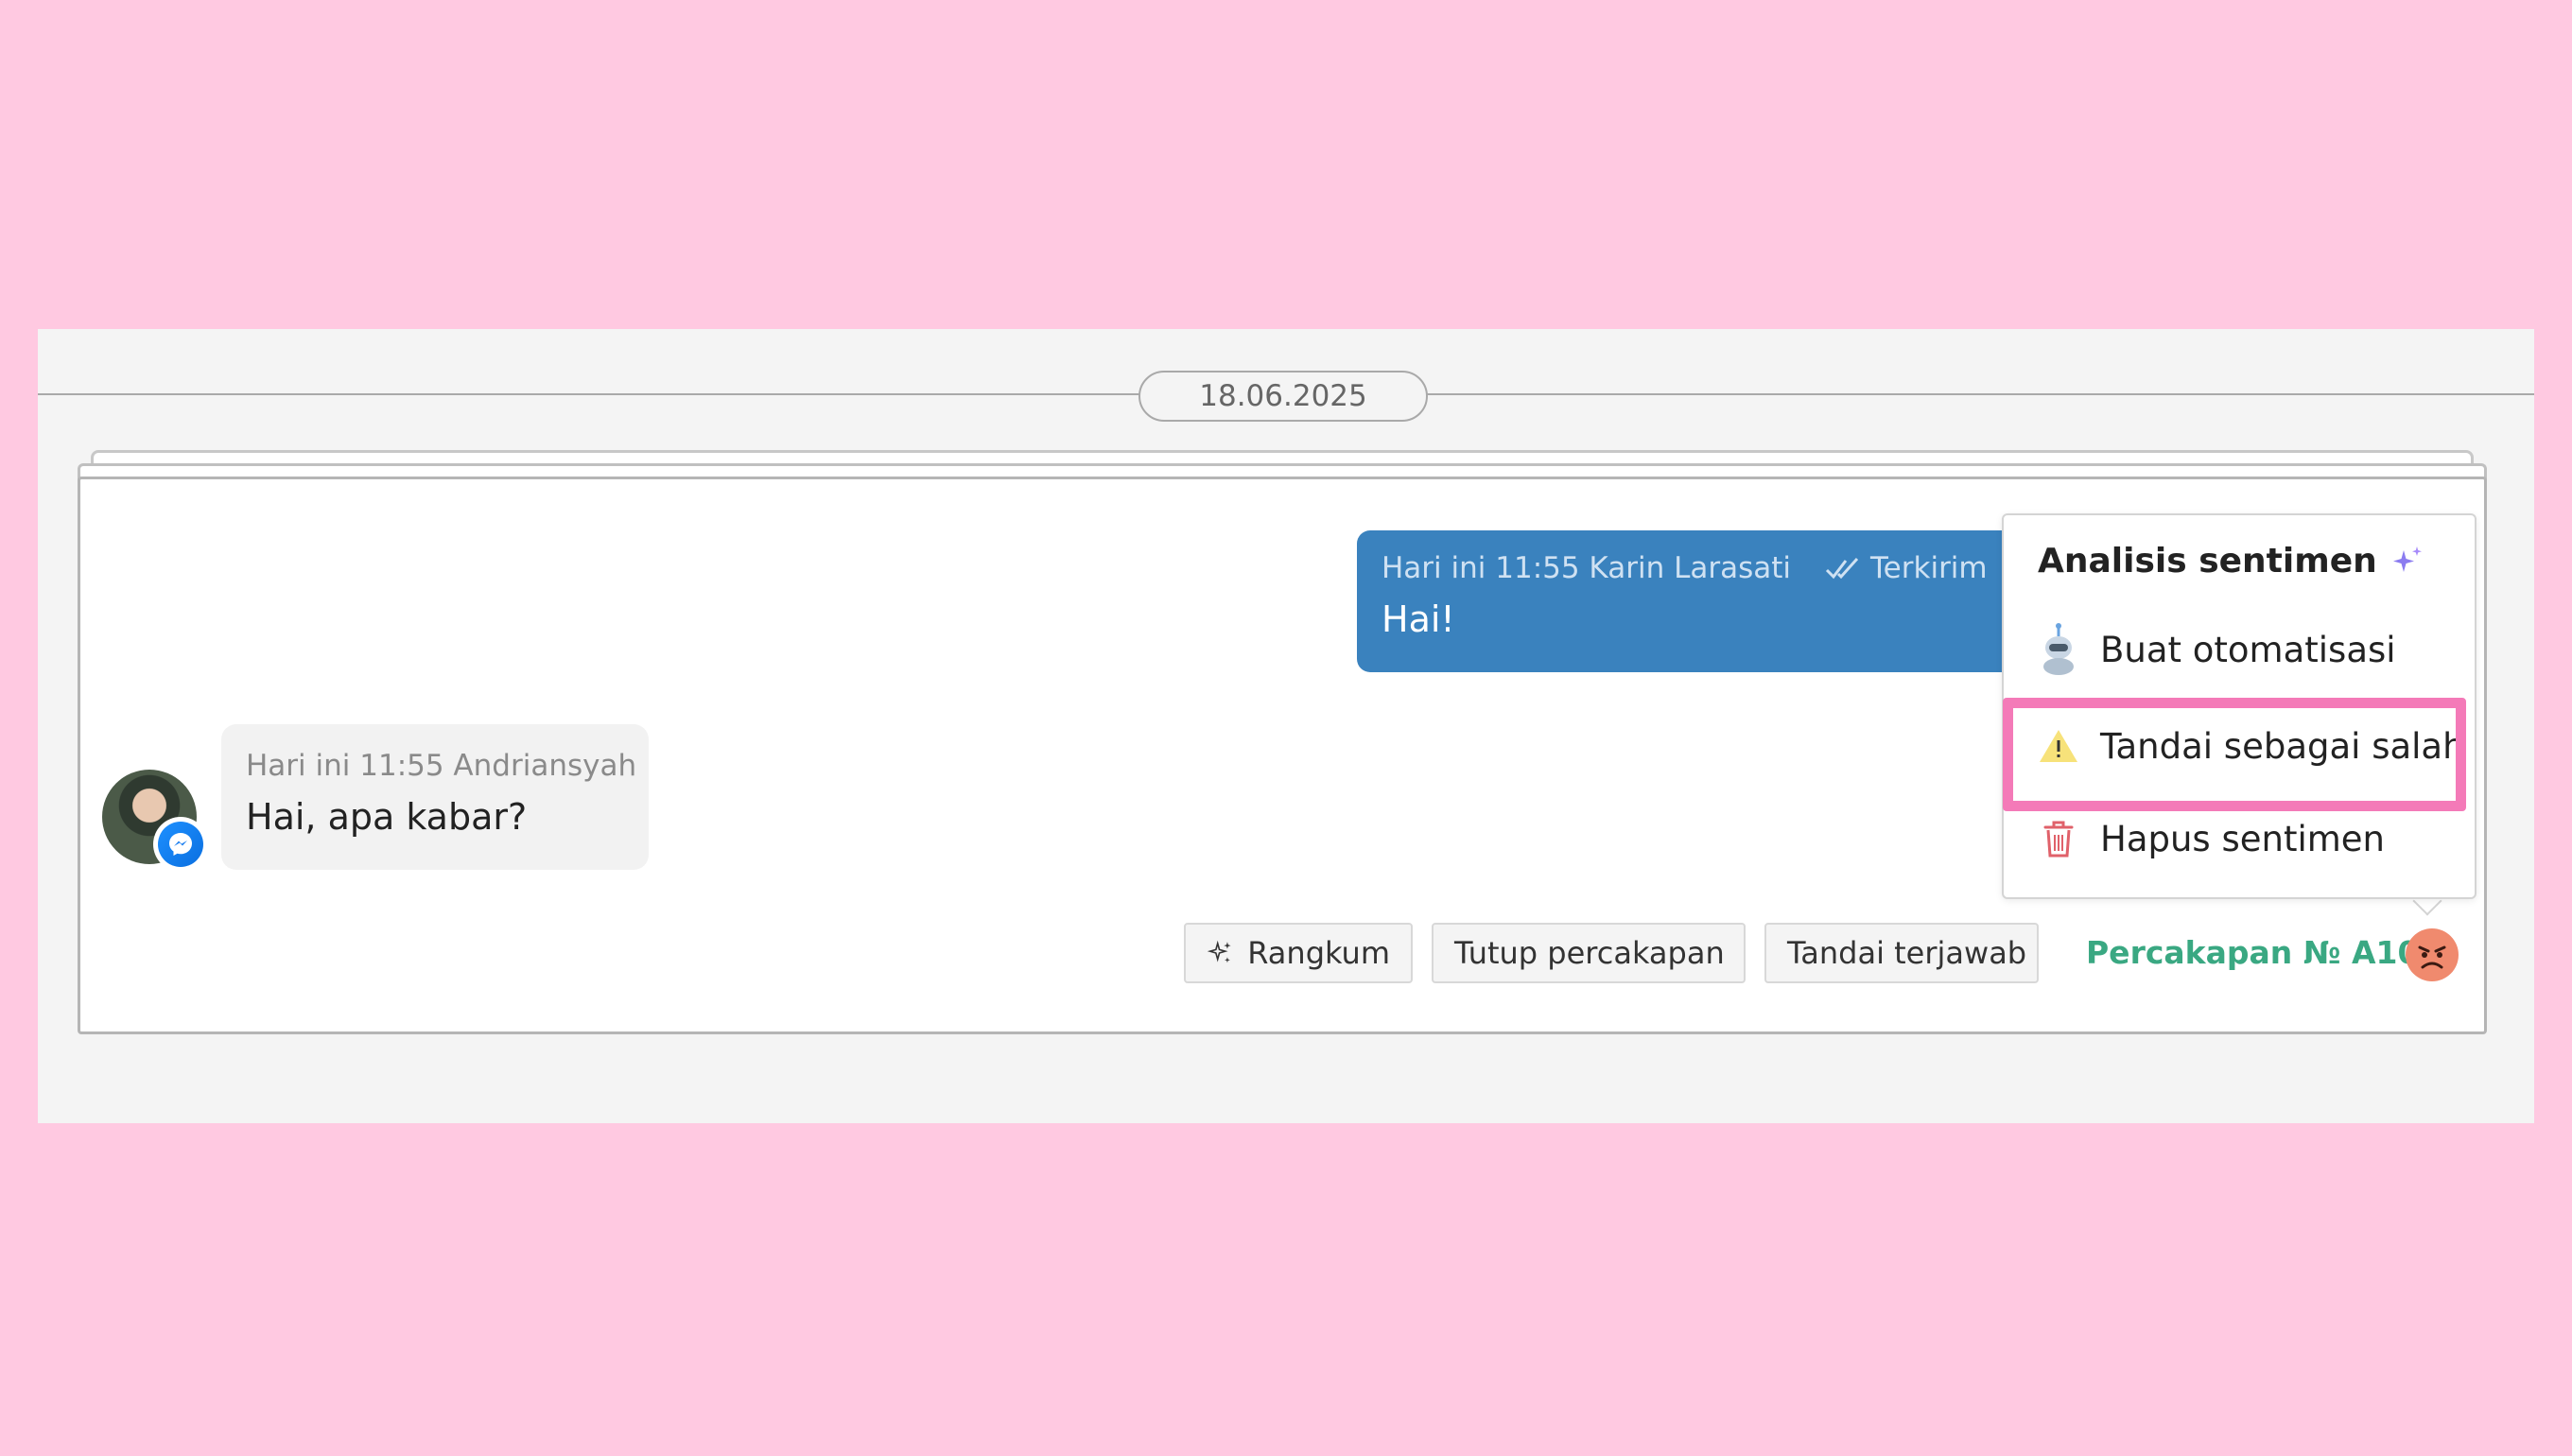 This screenshot has height=1456, width=2572. What do you see at coordinates (2243, 838) in the screenshot?
I see `menu-item-label: Hapus sentimen` at bounding box center [2243, 838].